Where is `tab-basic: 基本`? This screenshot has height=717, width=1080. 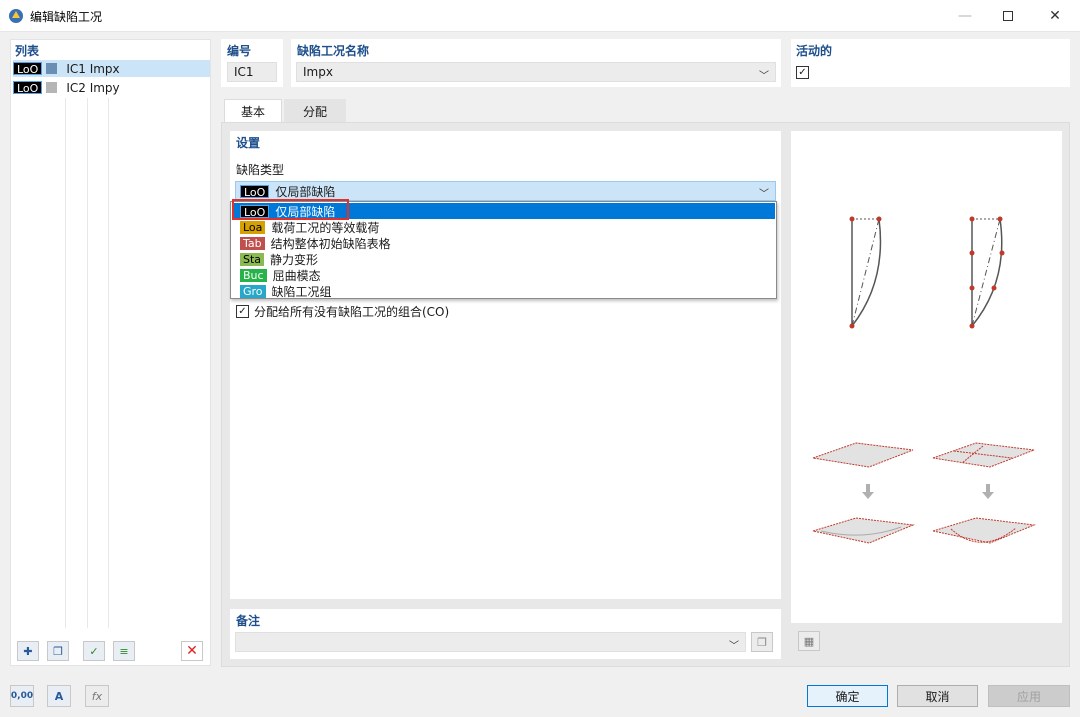 tab-basic: 基本 is located at coordinates (253, 111).